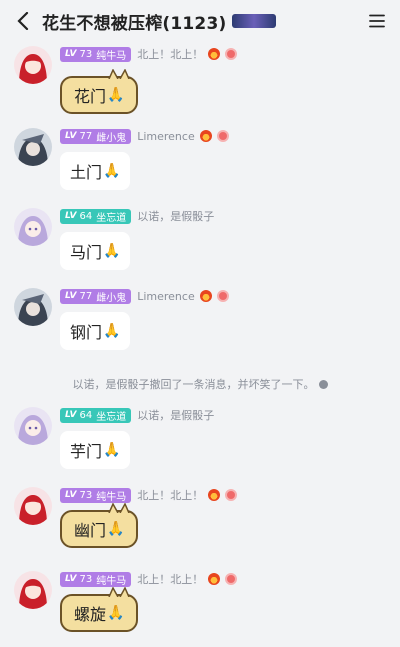  Describe the element at coordinates (200, 321) in the screenshot. I see `message-item: LV 77 雌小鬼 Limerence 钢门 🙏` at that location.